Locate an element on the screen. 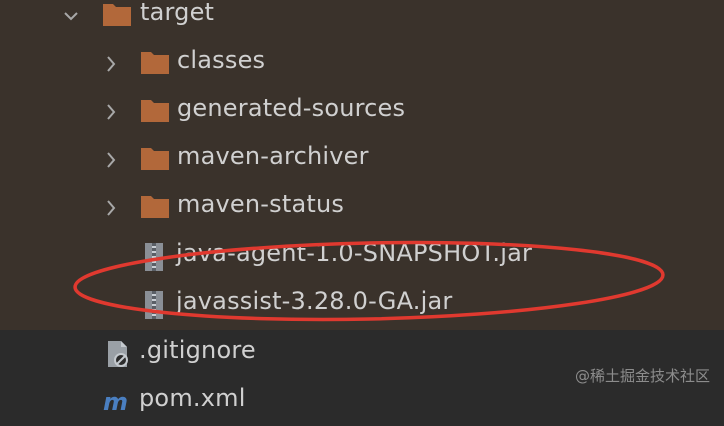 The image size is (724, 426). tree-node-maven-archiver: maven-archiver is located at coordinates (362, 161).